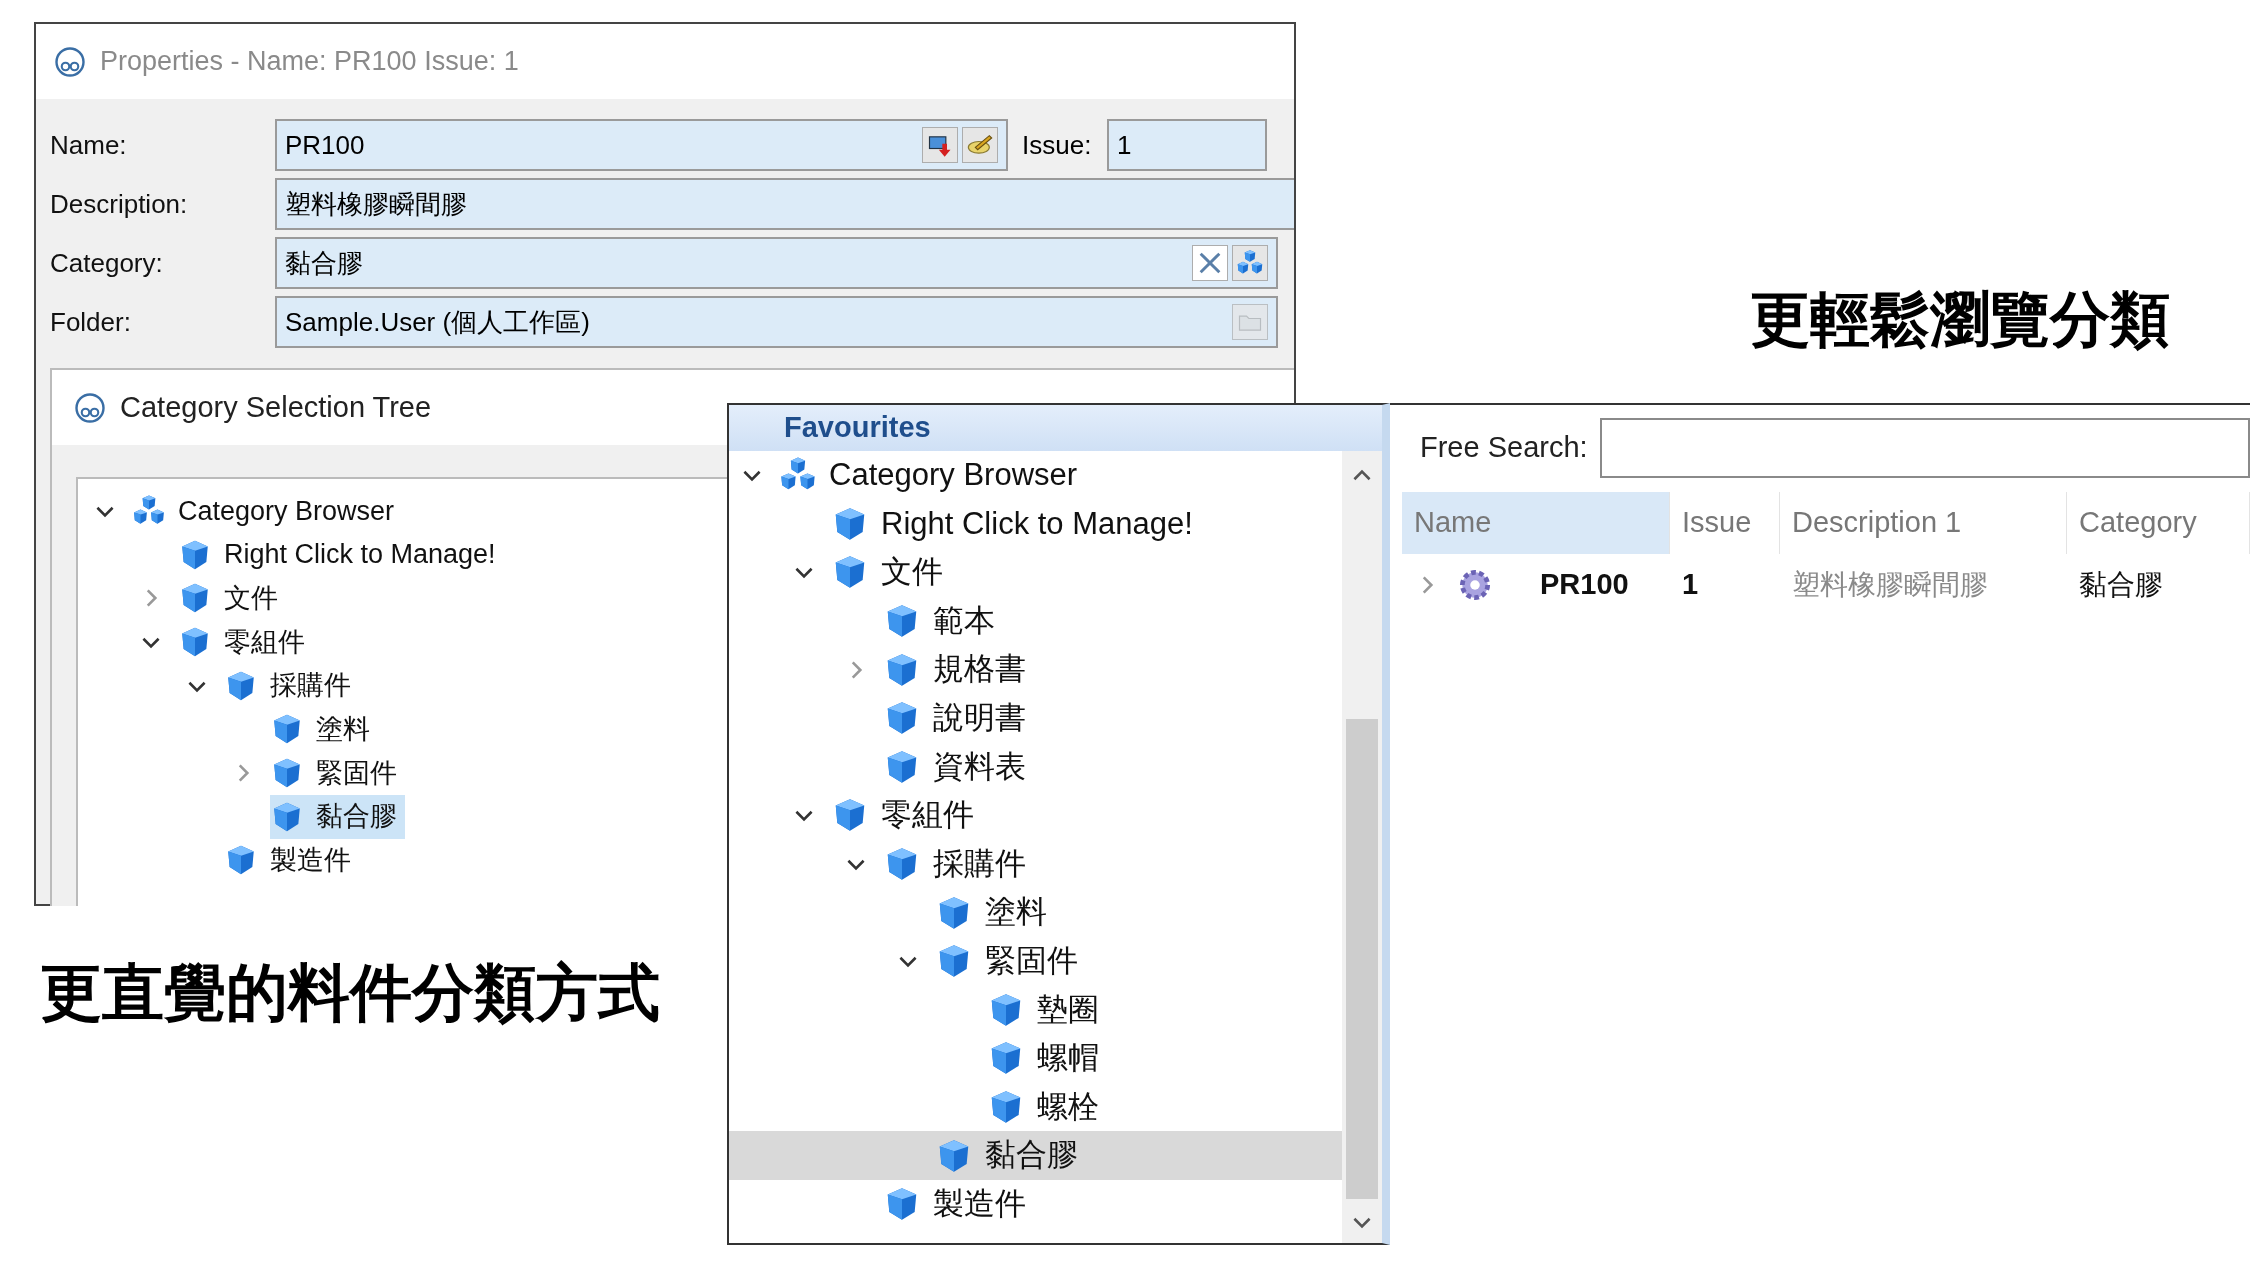 The height and width of the screenshot is (1265, 2250). Describe the element at coordinates (1057, 145) in the screenshot. I see `field-label: Issue:` at that location.